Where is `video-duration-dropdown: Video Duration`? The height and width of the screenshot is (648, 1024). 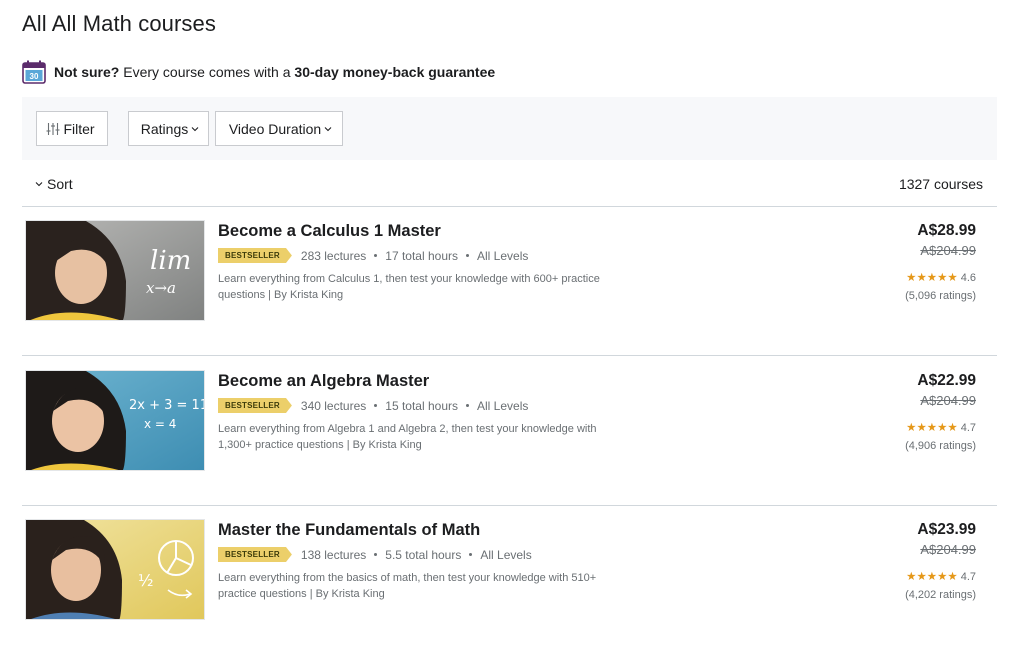 video-duration-dropdown: Video Duration is located at coordinates (279, 128).